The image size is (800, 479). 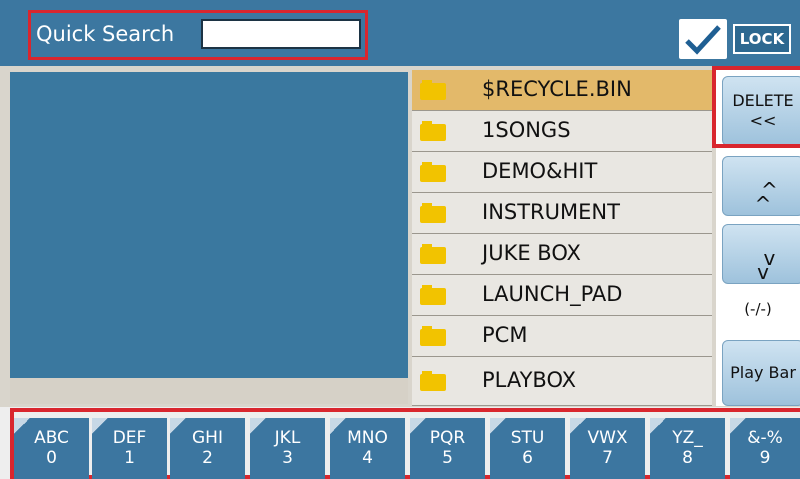 I want to click on key-jkl: JKL 3, so click(x=287, y=448).